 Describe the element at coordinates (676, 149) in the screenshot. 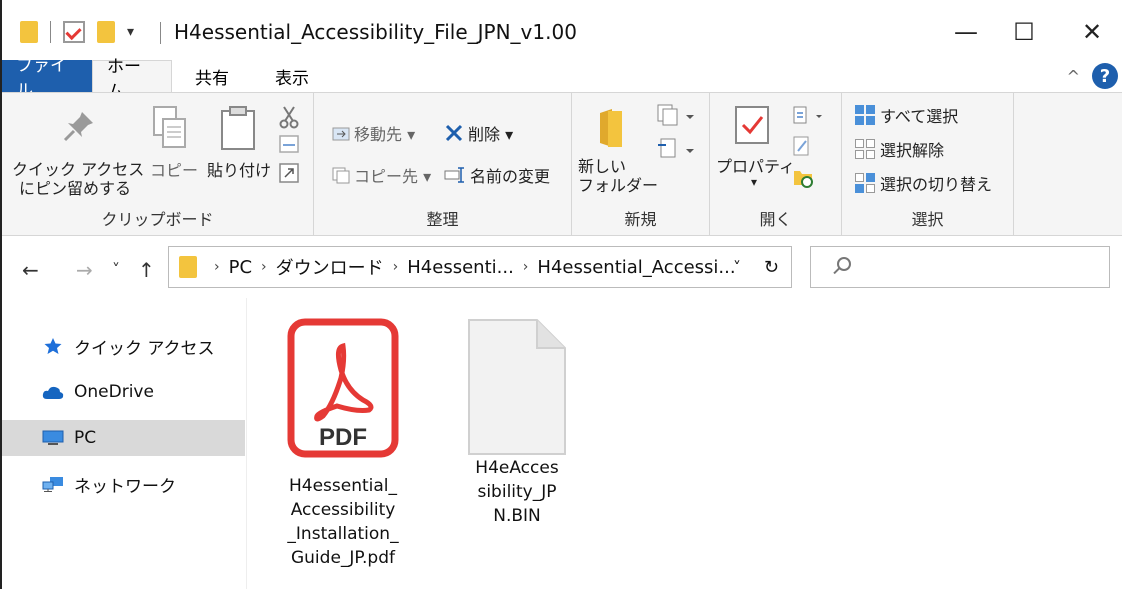

I see `easy-access-icon` at that location.